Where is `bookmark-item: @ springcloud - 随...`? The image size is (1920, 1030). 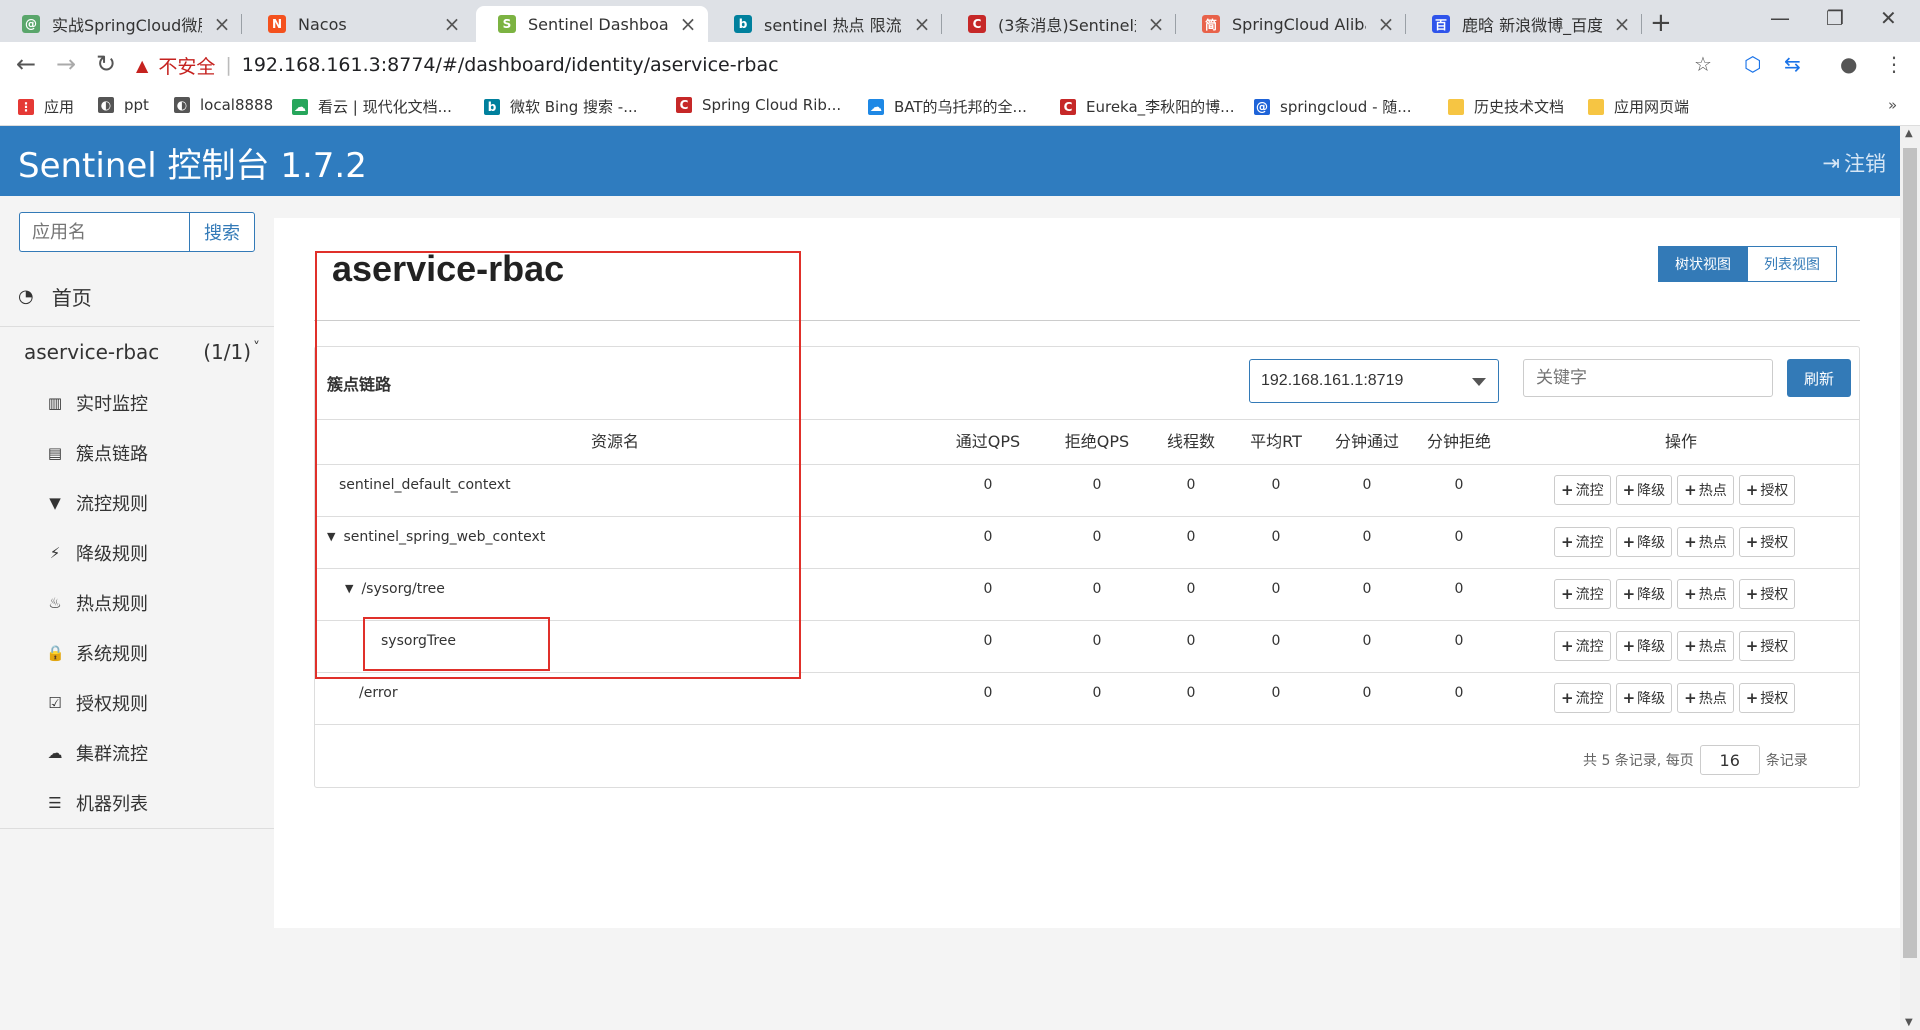
bookmark-item: @ springcloud - 随... is located at coordinates (1333, 106).